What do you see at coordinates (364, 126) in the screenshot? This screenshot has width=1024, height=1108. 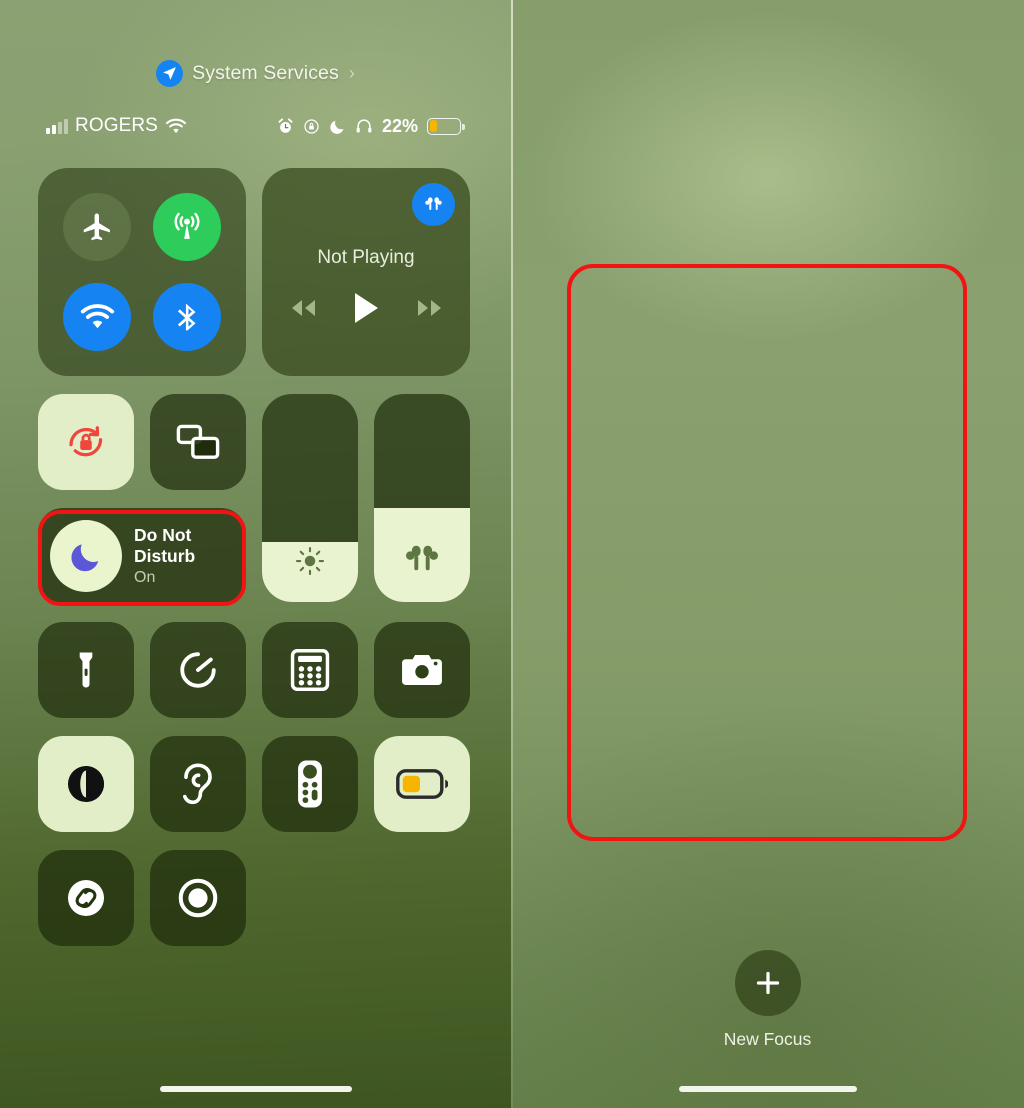 I see `headphones-icon` at bounding box center [364, 126].